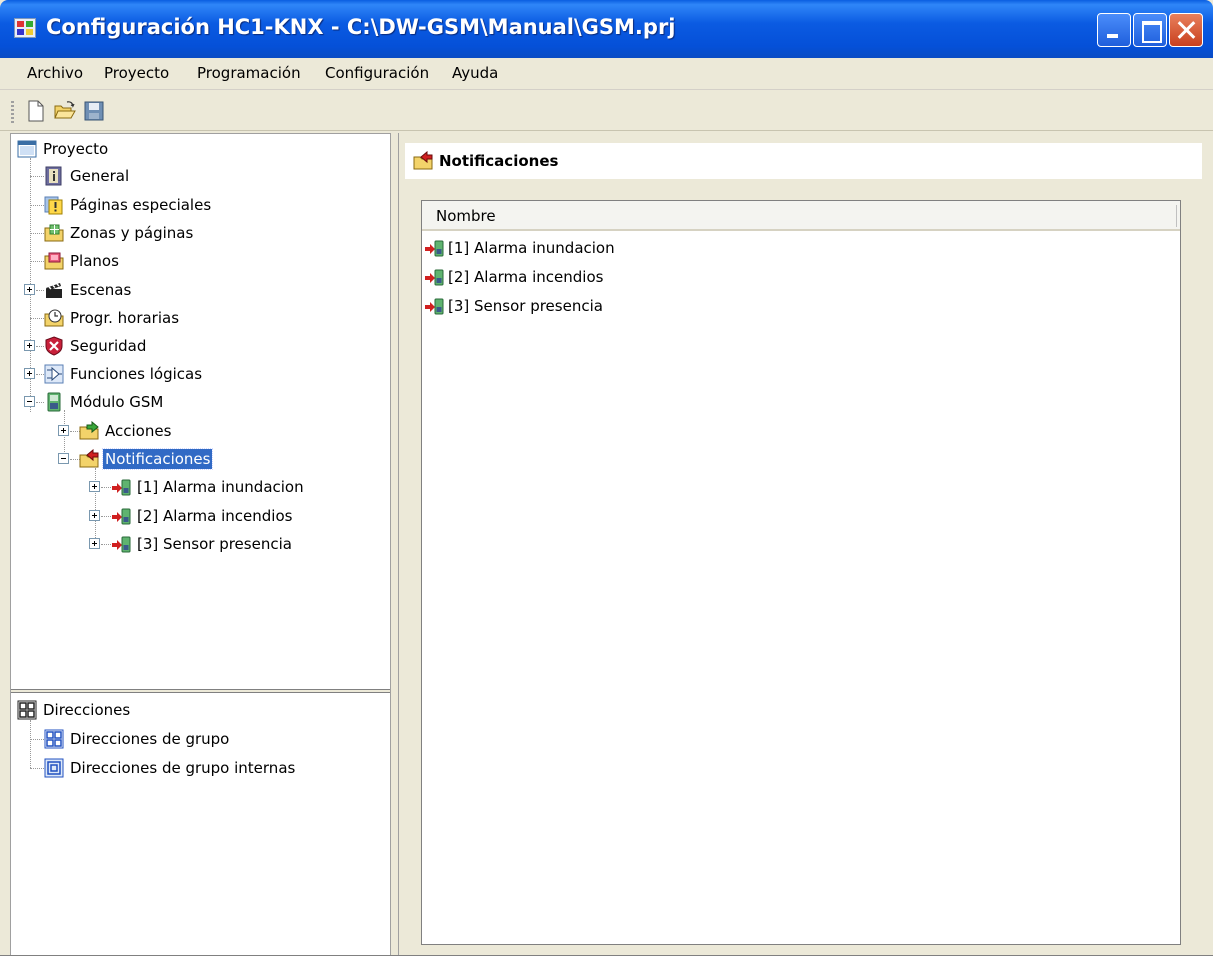  Describe the element at coordinates (249, 73) in the screenshot. I see `menu-programacion: Programación` at that location.